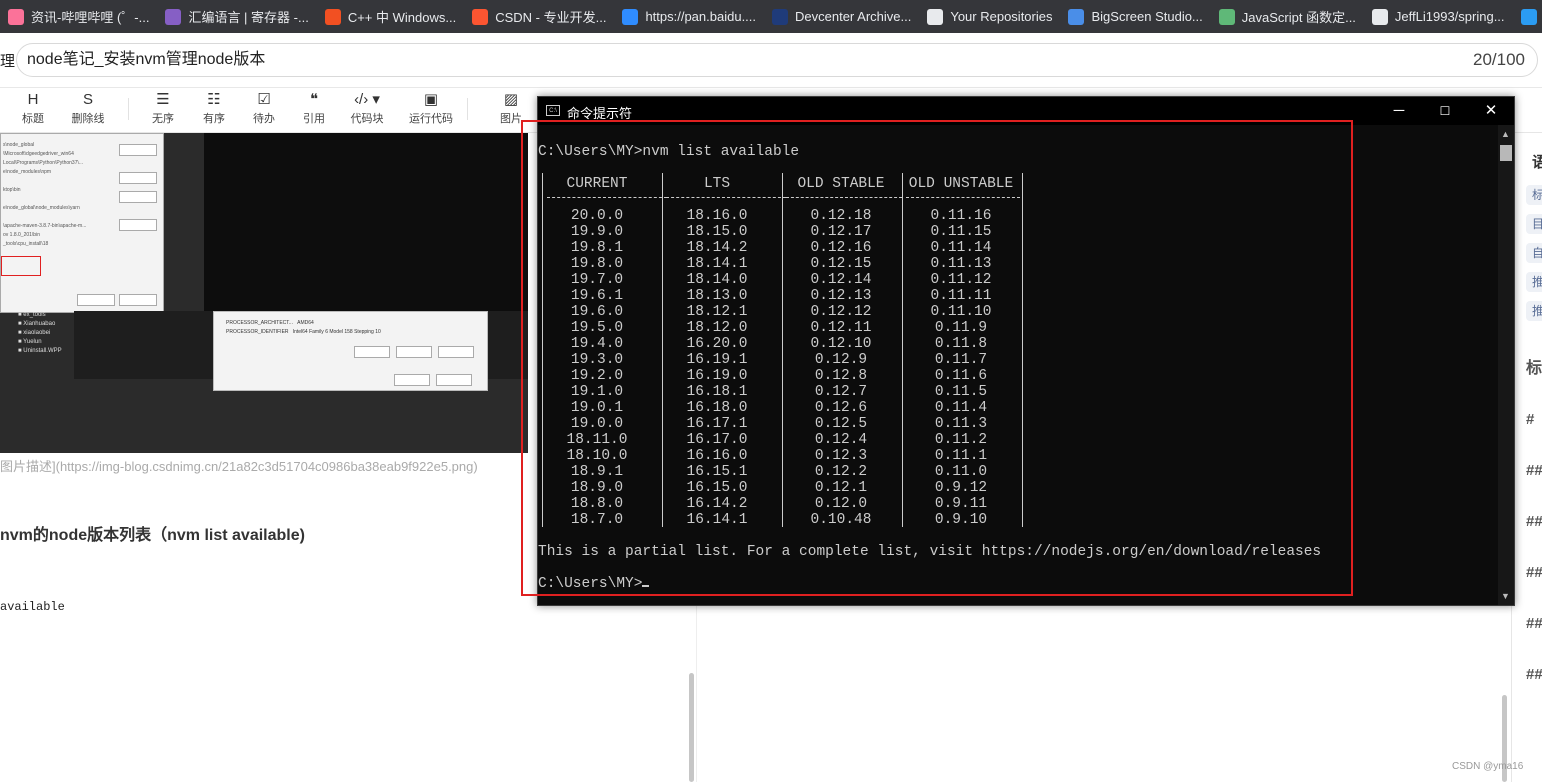  What do you see at coordinates (841, 264) in the screenshot?
I see `table-cell: 0.12.15` at bounding box center [841, 264].